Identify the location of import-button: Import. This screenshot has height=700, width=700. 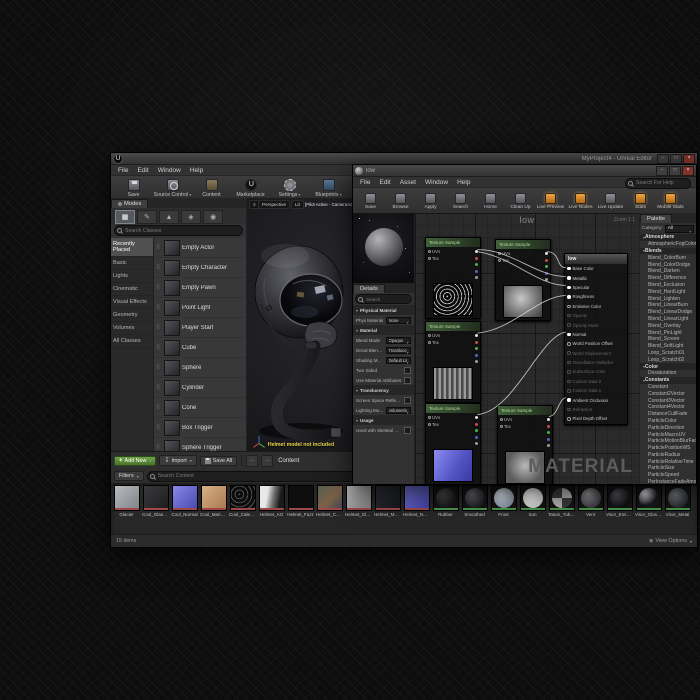
(178, 460).